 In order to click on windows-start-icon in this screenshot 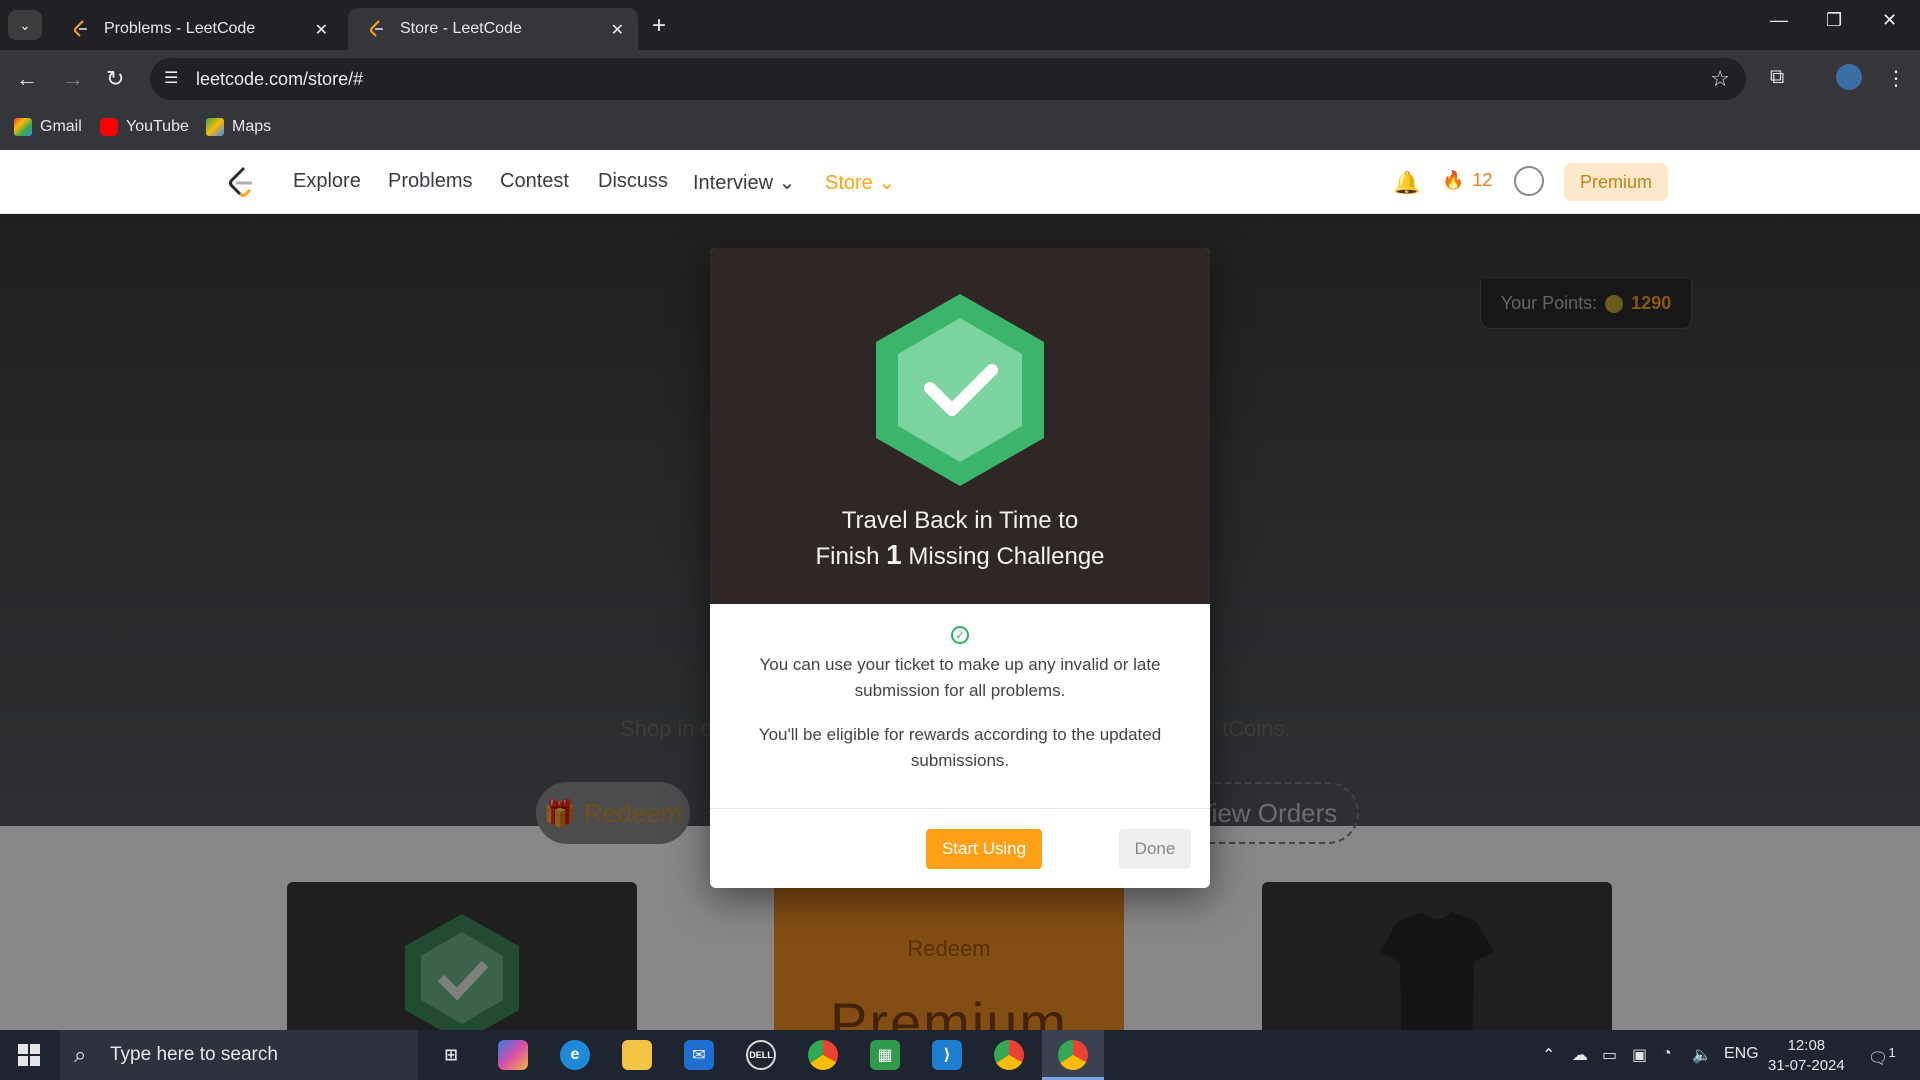, I will do `click(29, 1055)`.